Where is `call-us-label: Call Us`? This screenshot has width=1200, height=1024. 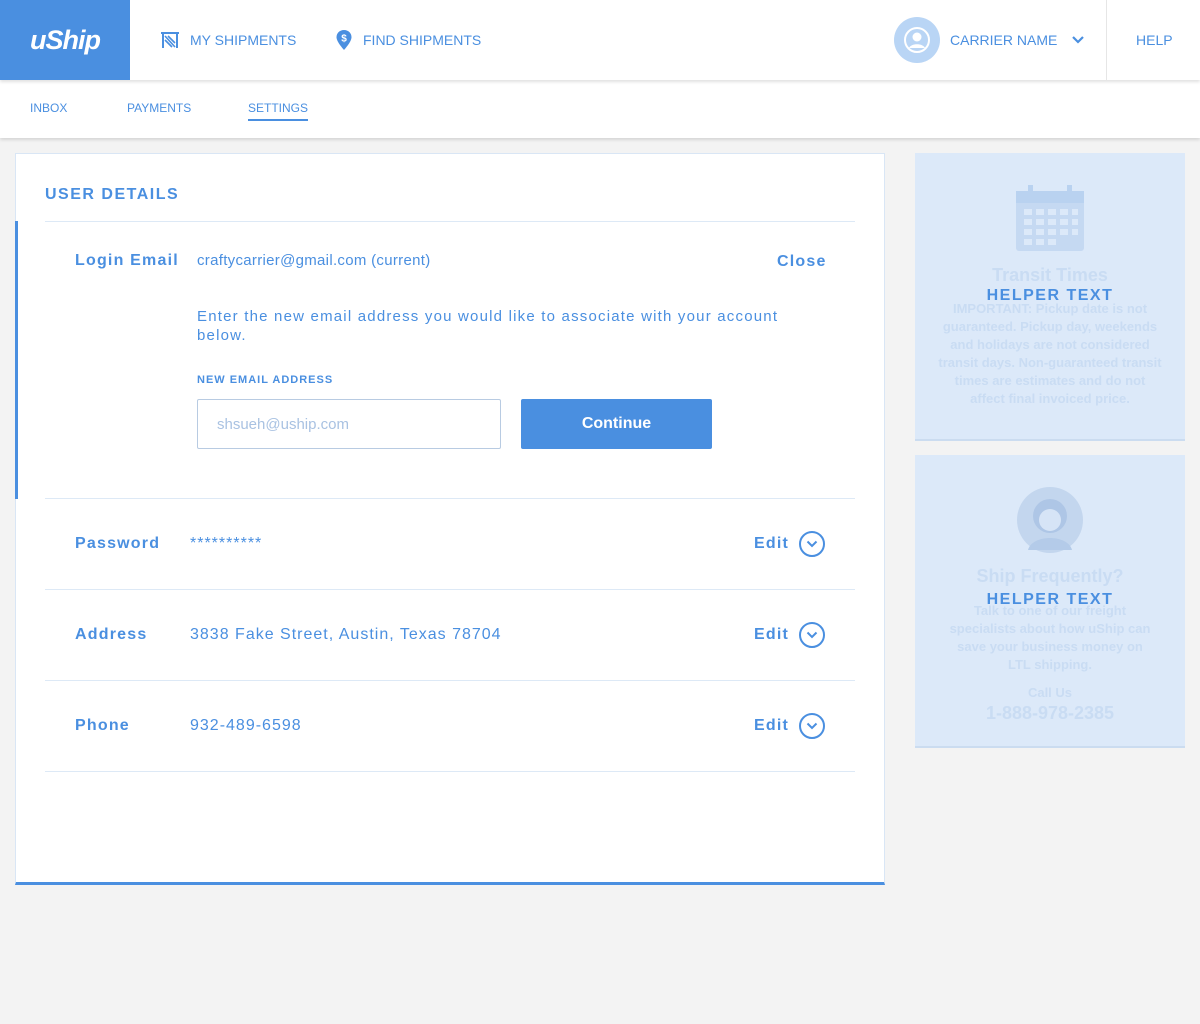
call-us-label: Call Us is located at coordinates (1050, 692).